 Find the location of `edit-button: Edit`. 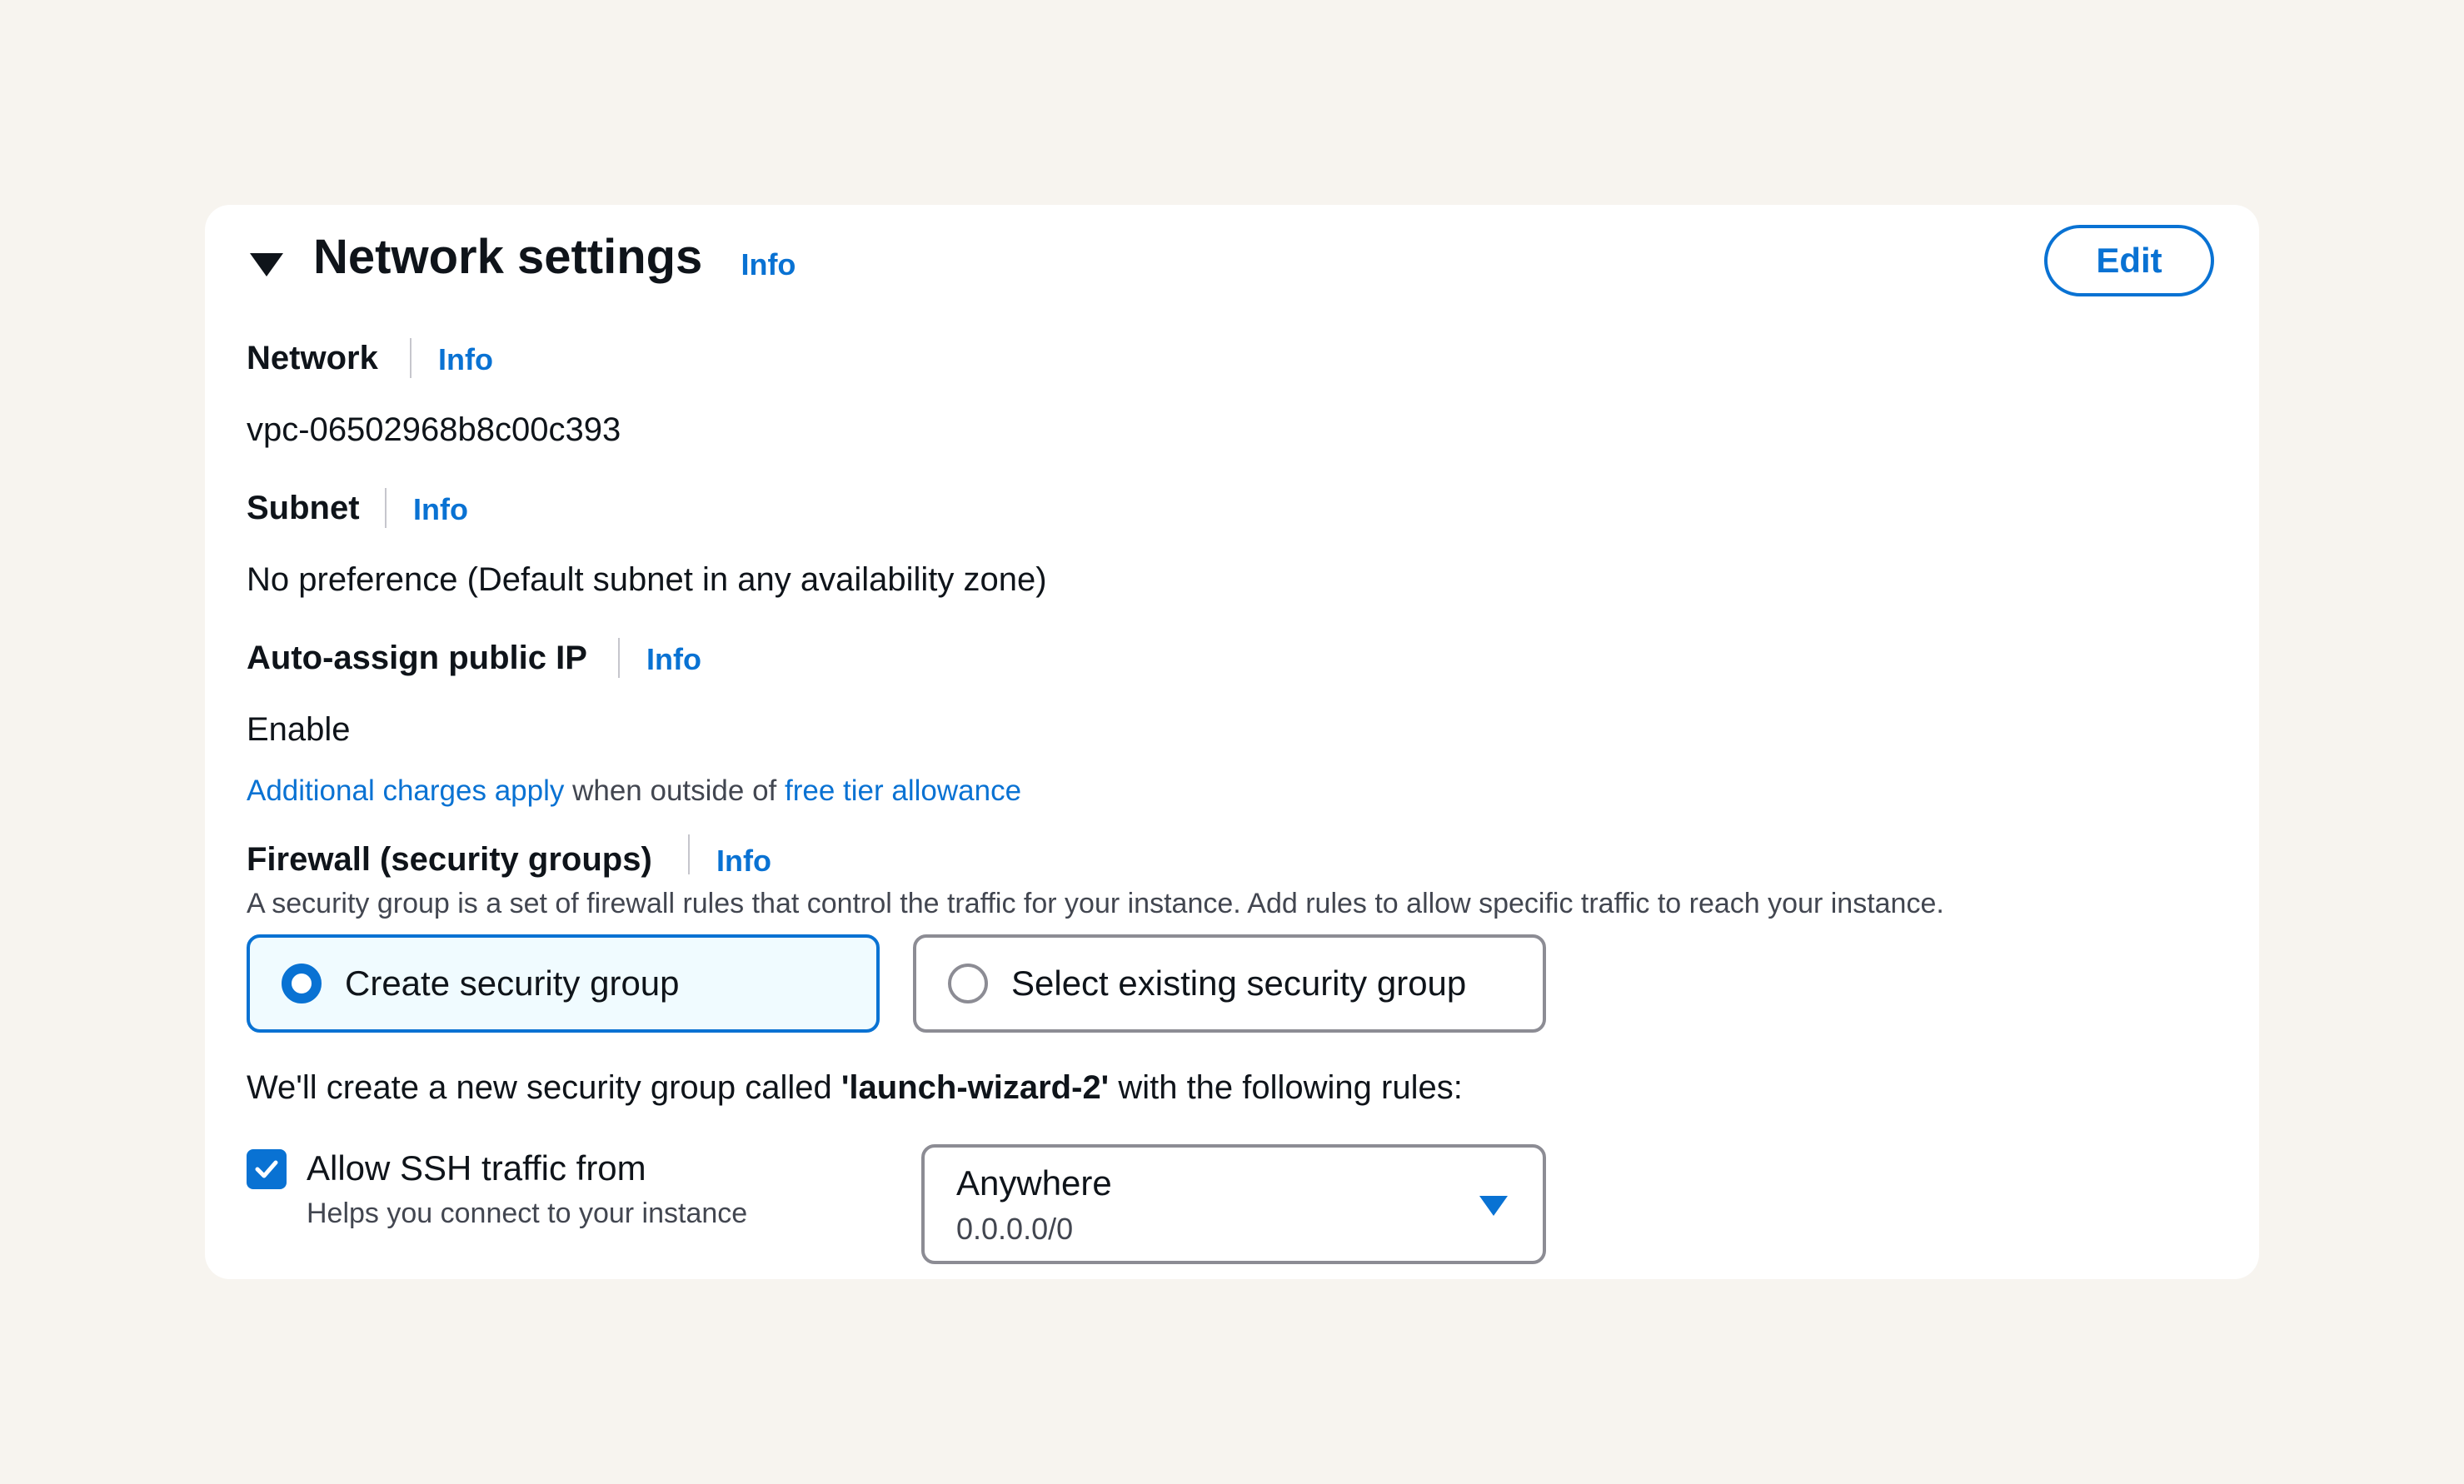

edit-button: Edit is located at coordinates (2129, 260).